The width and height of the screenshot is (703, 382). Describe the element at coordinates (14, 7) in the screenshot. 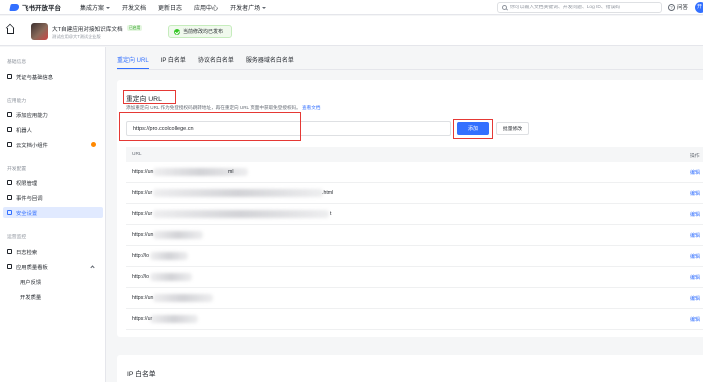

I see `feishu-logo-icon` at that location.